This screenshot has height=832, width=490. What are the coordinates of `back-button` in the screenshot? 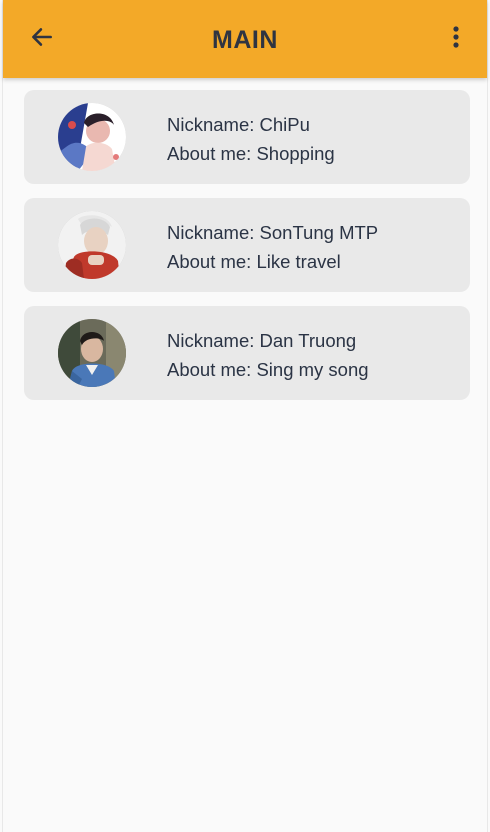 It's located at (42, 39).